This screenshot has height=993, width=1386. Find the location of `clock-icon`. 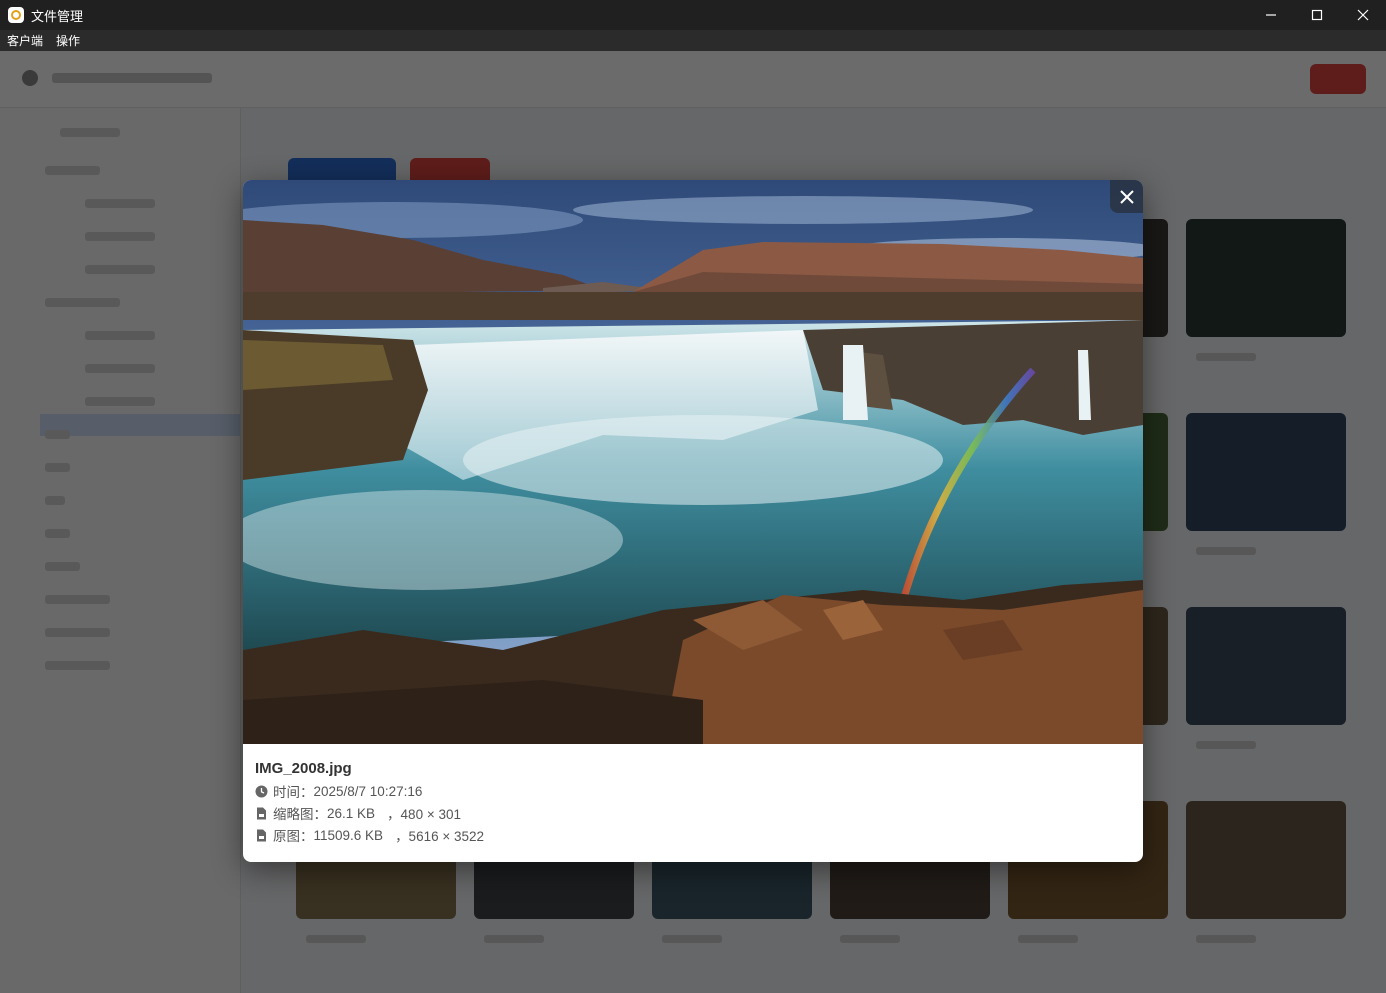

clock-icon is located at coordinates (261, 791).